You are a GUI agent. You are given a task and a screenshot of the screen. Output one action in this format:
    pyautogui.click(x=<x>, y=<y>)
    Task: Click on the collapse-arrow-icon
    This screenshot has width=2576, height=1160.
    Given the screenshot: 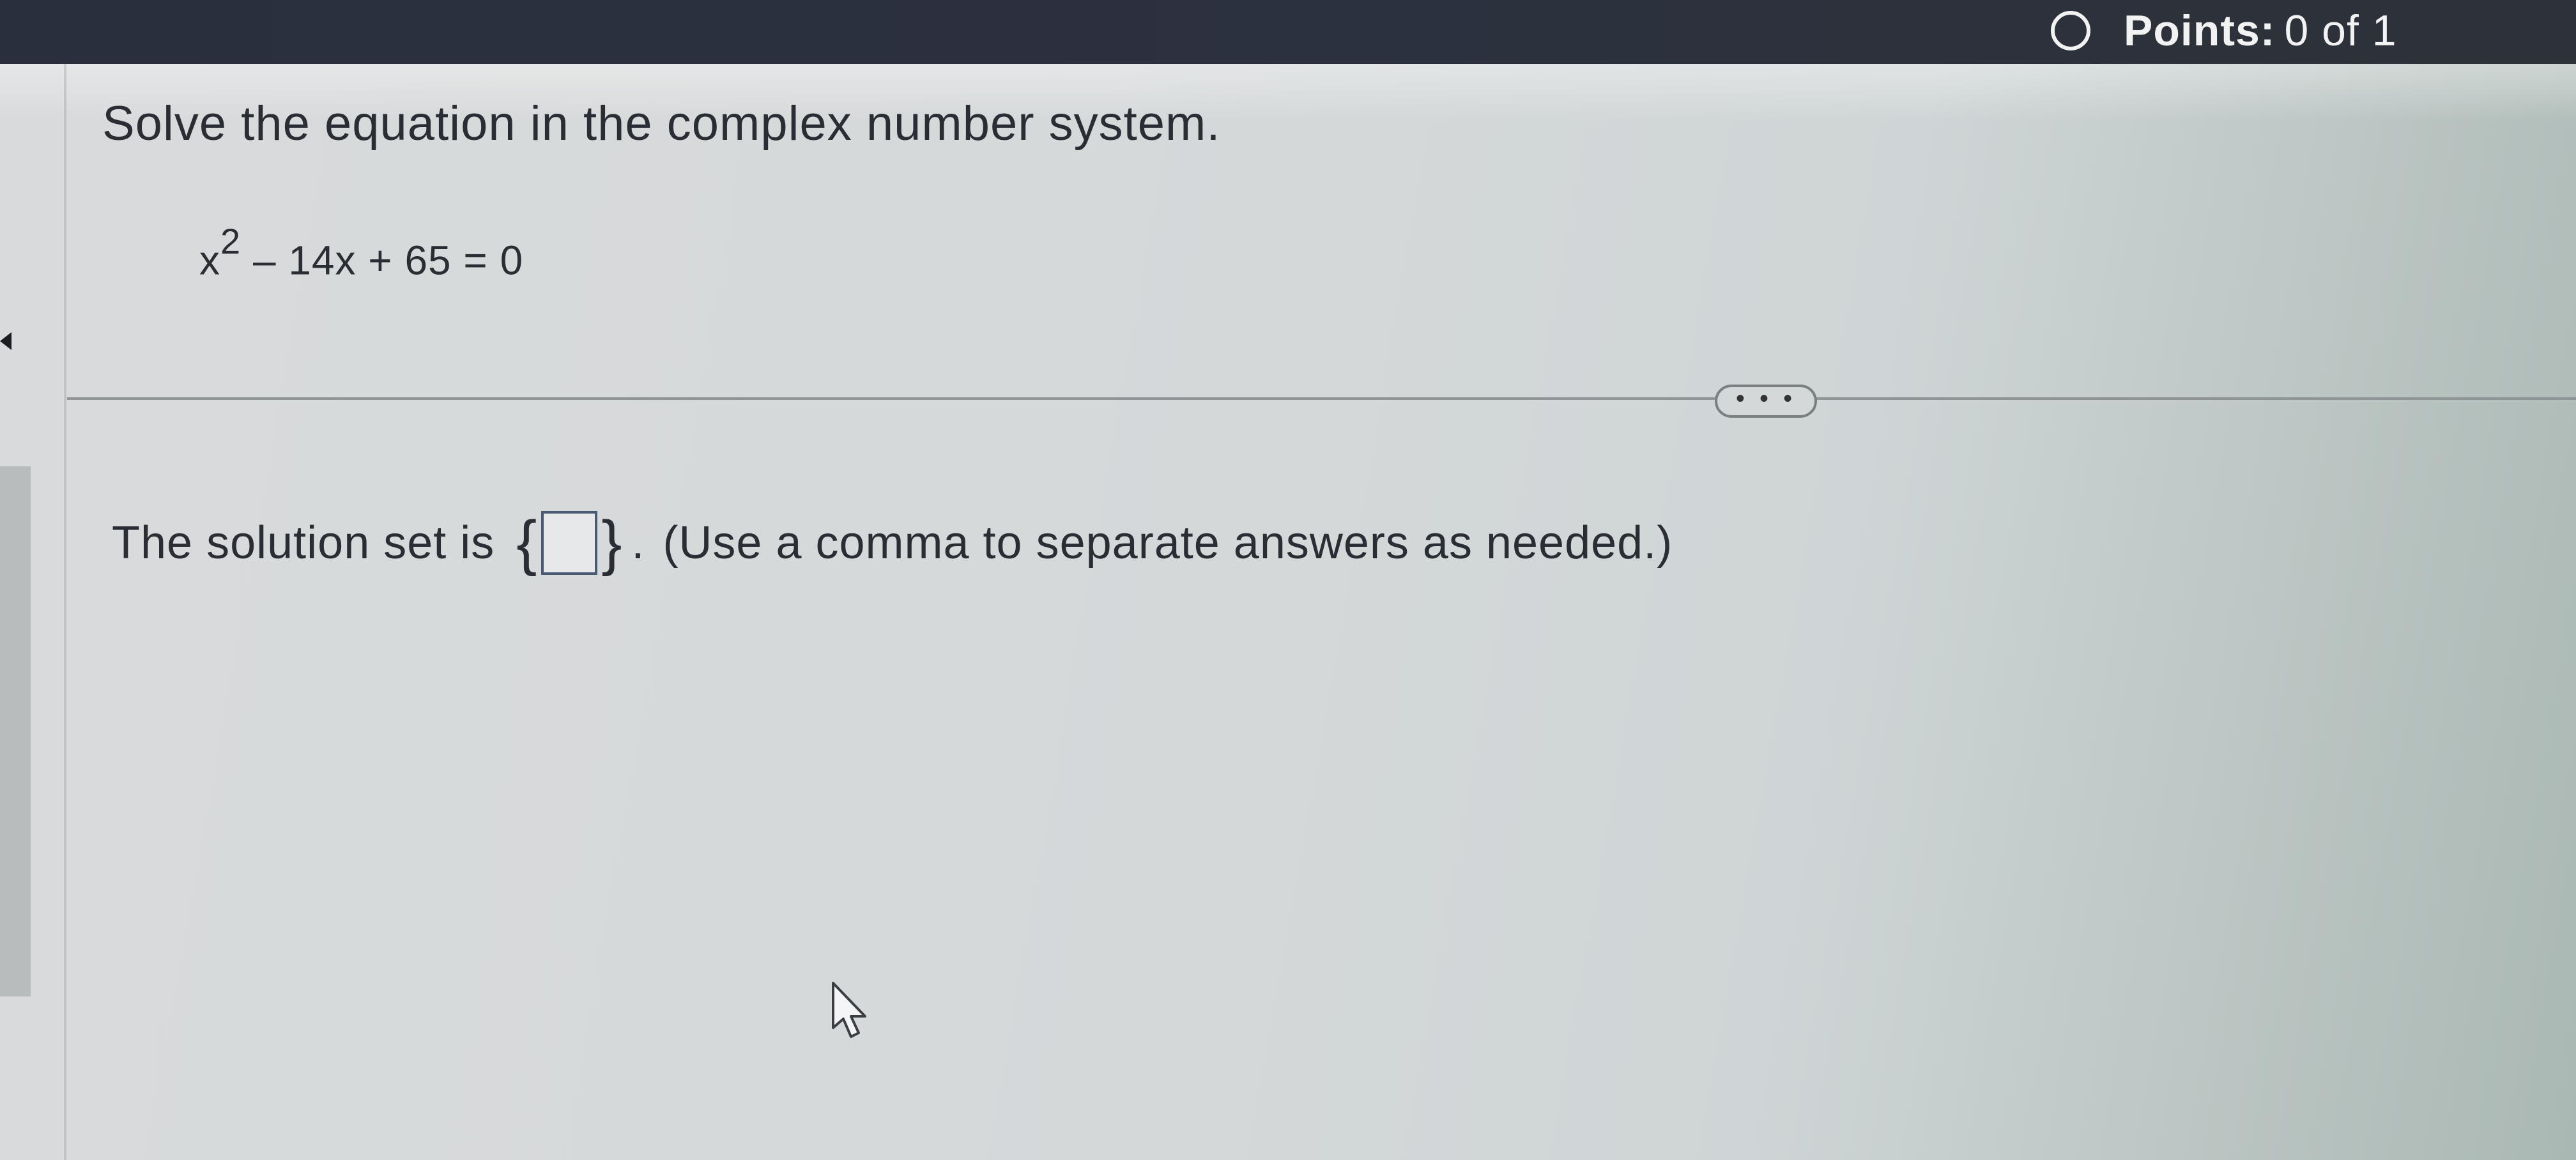 What is the action you would take?
    pyautogui.click(x=6, y=341)
    